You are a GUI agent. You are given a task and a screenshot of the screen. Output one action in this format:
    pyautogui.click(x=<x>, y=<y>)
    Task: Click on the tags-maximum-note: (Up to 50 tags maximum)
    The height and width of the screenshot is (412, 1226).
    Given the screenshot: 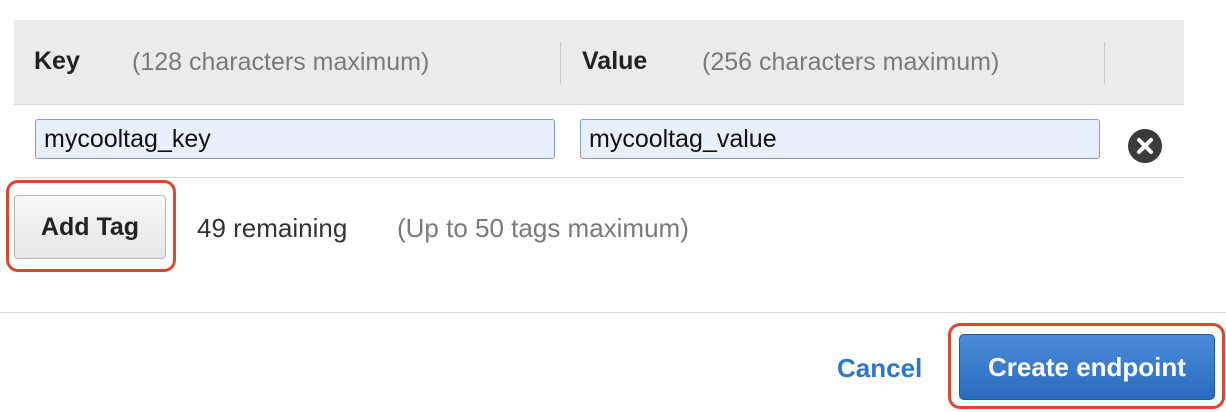 What is the action you would take?
    pyautogui.click(x=543, y=228)
    